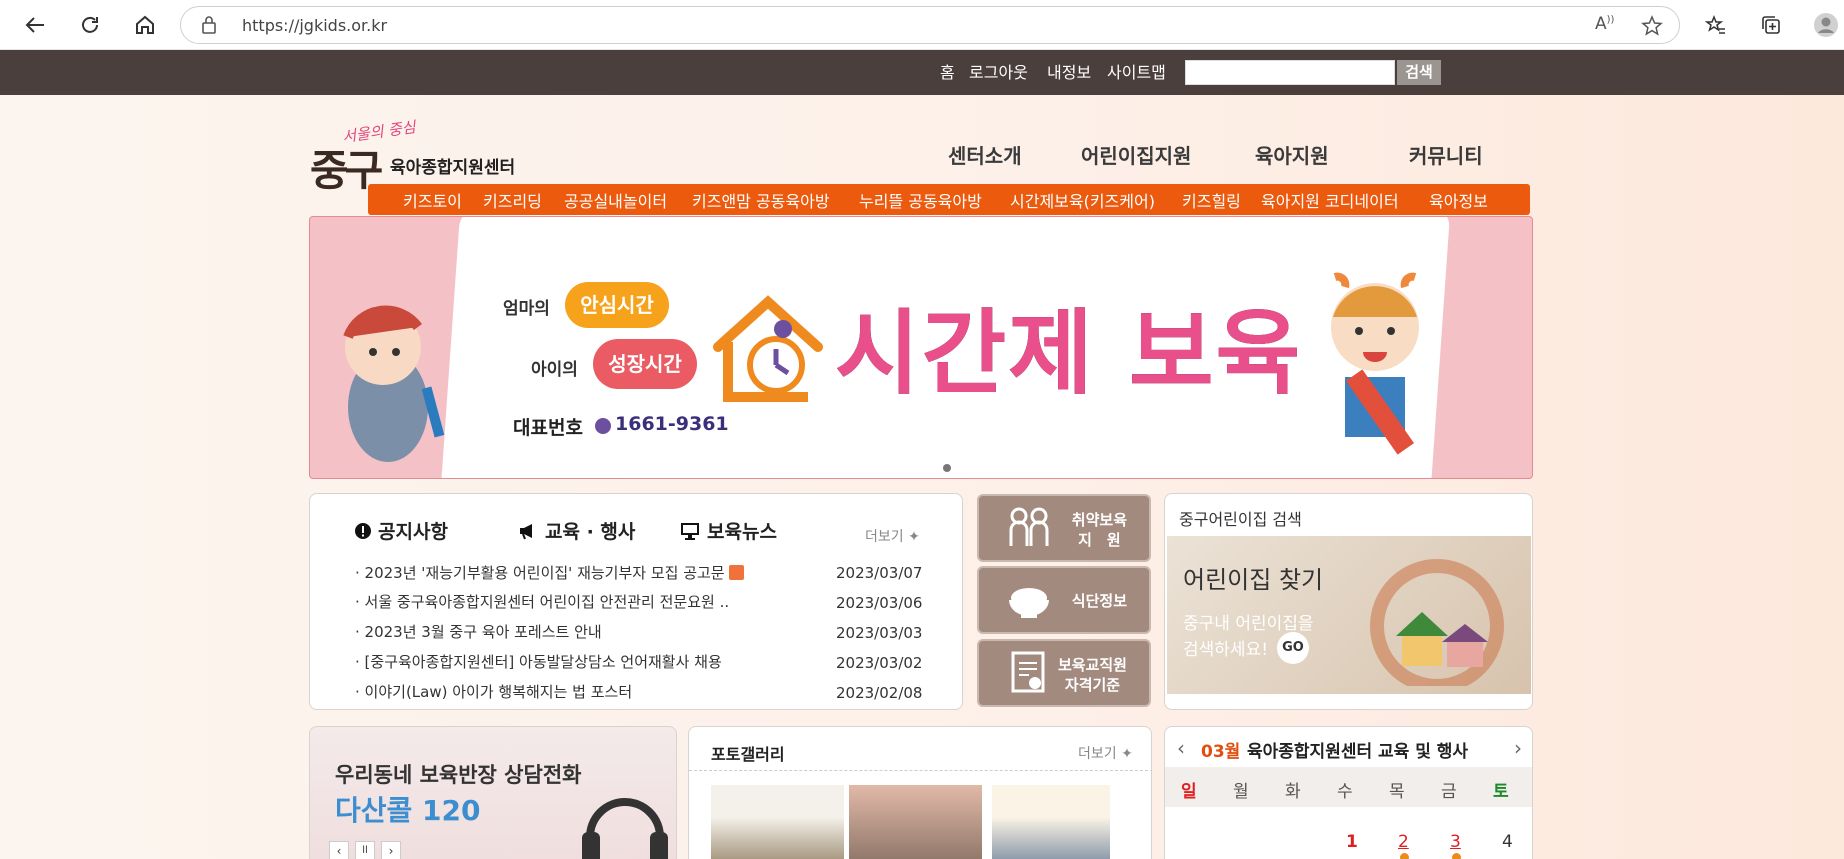  What do you see at coordinates (1501, 792) in the screenshot?
I see `day-sat: 토` at bounding box center [1501, 792].